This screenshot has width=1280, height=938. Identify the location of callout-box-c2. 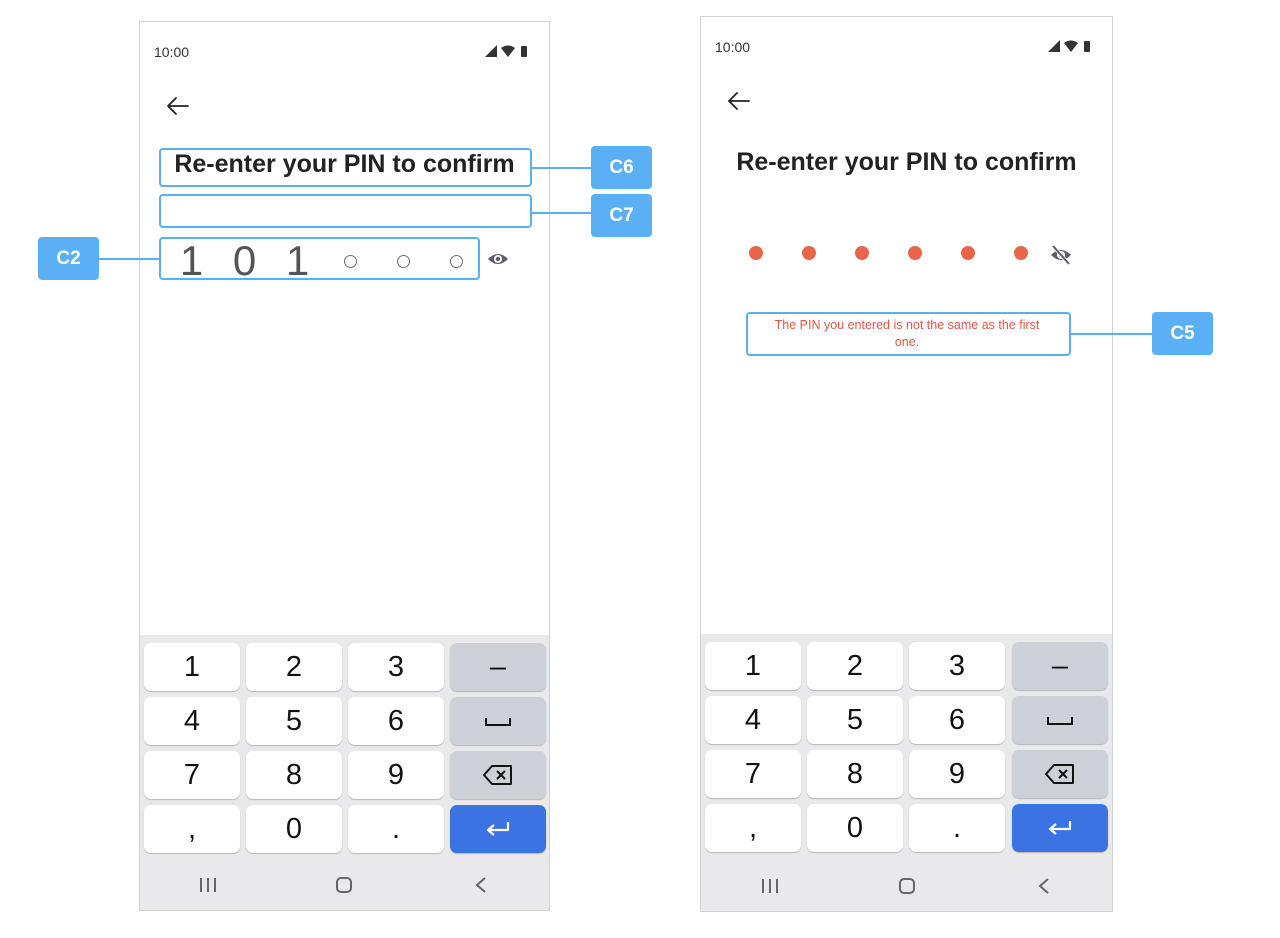
(319, 258).